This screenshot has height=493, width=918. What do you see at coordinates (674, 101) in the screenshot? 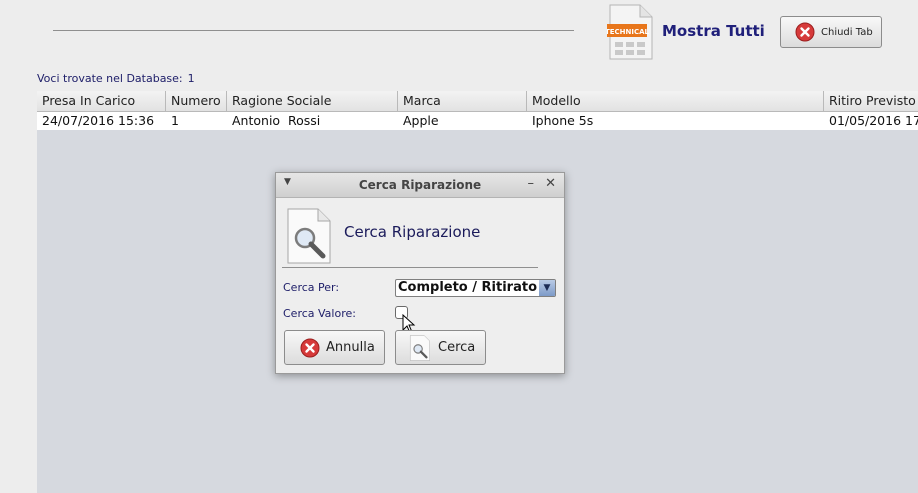
I see `column-header-modello: Modello` at bounding box center [674, 101].